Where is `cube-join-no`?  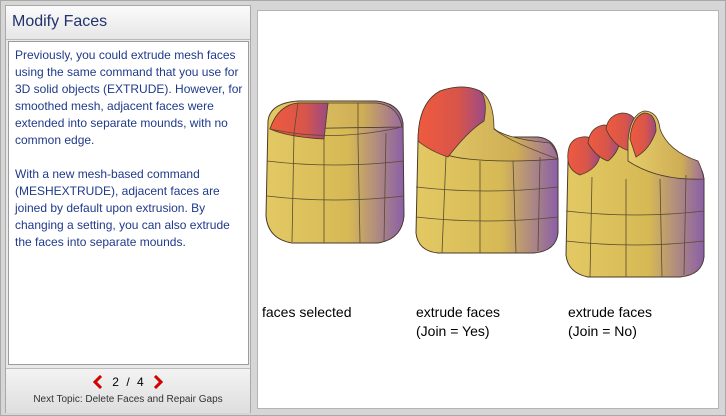 cube-join-no is located at coordinates (635, 194).